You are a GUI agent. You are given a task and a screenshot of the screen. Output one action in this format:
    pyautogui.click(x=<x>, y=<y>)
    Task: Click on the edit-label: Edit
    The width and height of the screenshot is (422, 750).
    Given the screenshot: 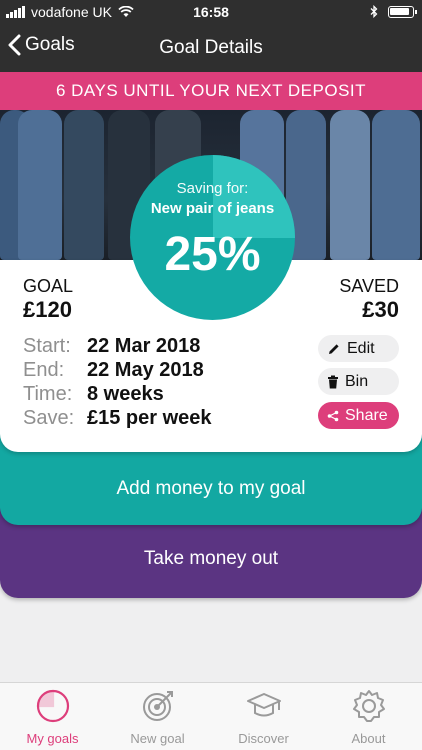 What is the action you would take?
    pyautogui.click(x=361, y=348)
    